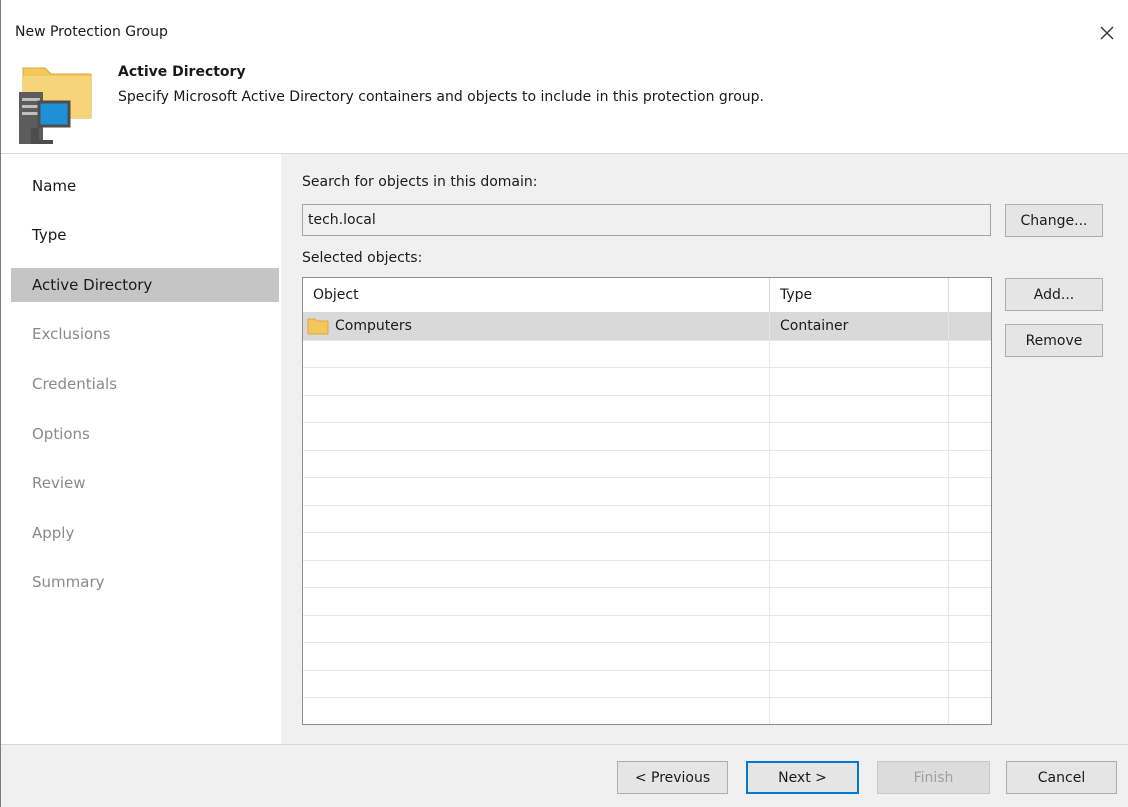 This screenshot has height=807, width=1128. I want to click on step-review: Review, so click(59, 483).